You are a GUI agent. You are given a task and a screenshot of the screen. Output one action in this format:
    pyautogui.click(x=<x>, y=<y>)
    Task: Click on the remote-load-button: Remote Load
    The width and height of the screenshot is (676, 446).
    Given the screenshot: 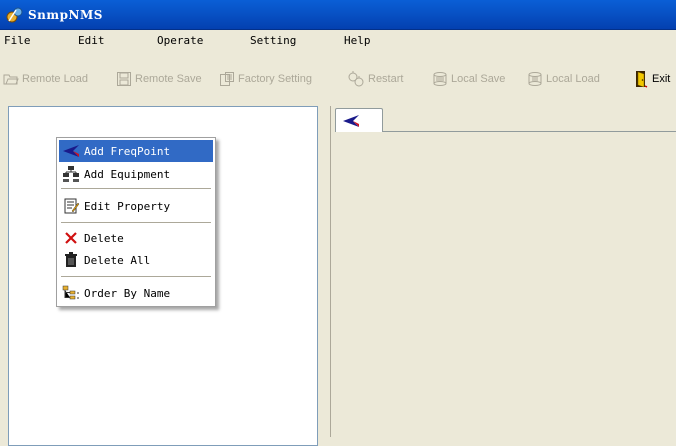 What is the action you would take?
    pyautogui.click(x=45, y=79)
    